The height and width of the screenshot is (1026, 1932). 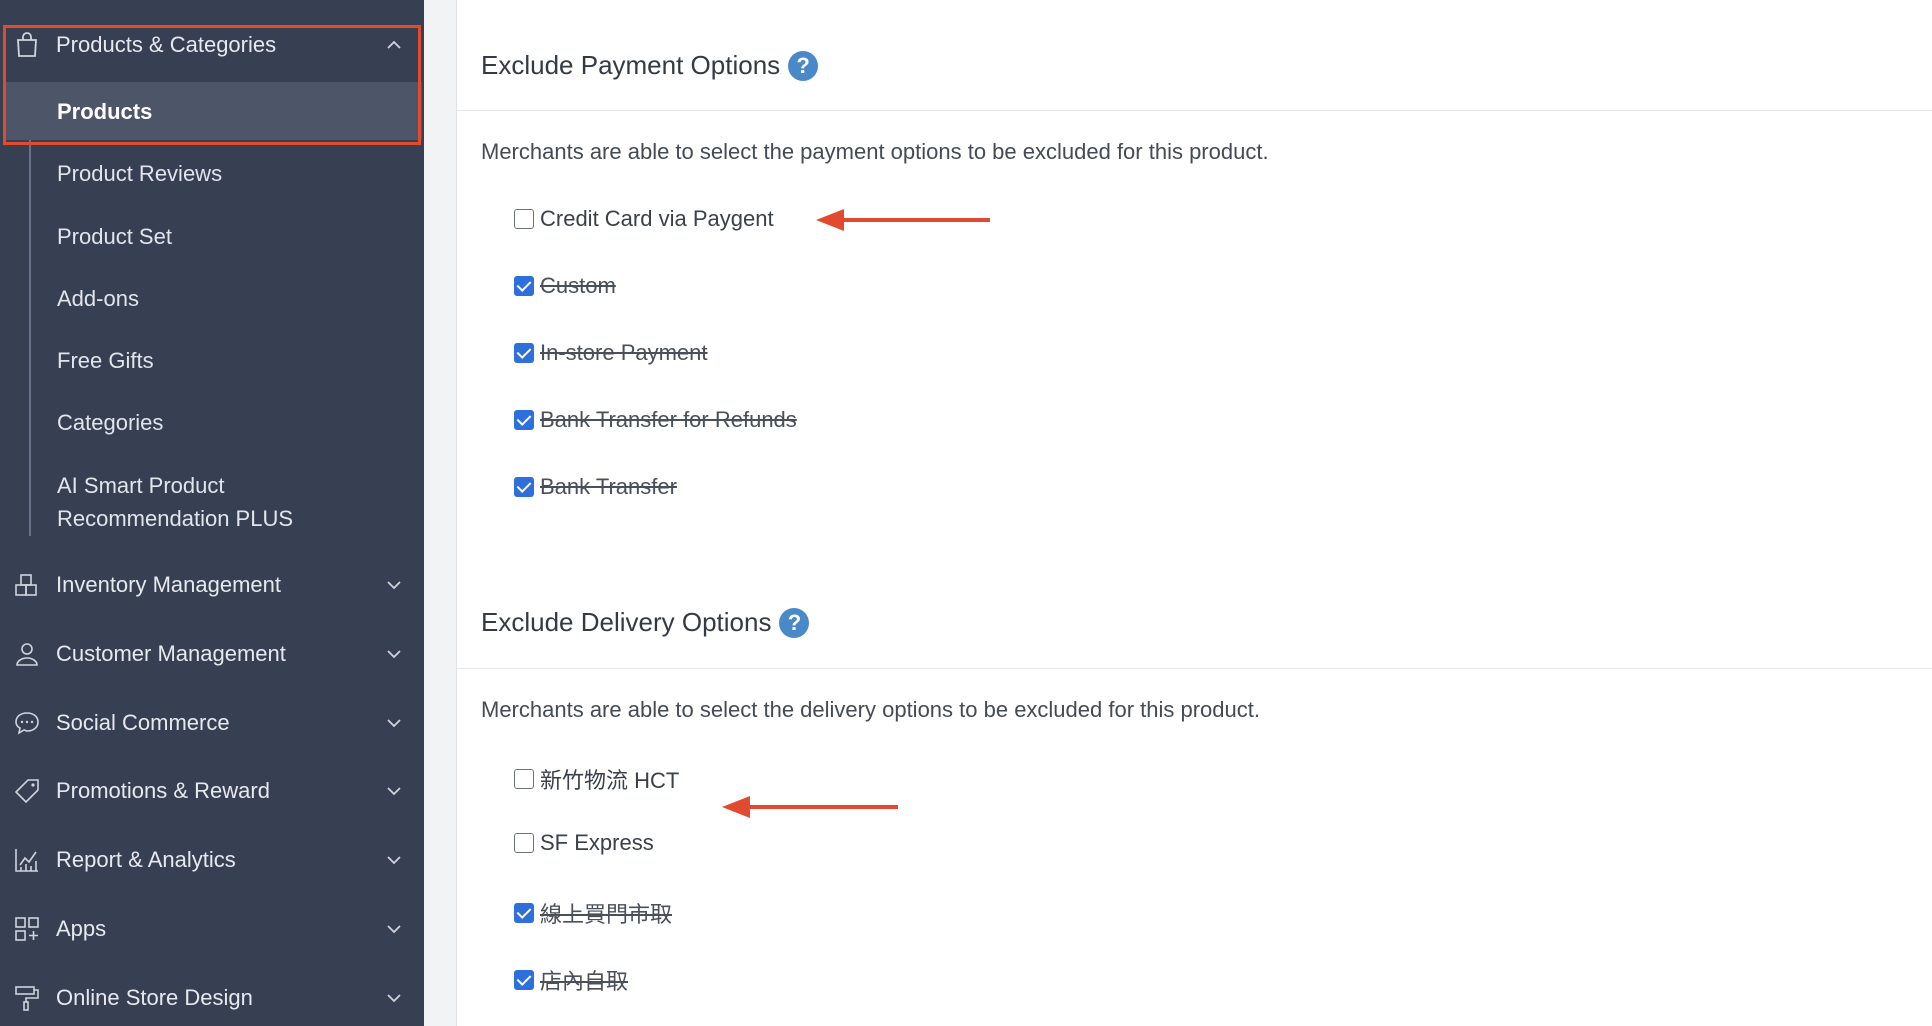 I want to click on nav-group-label: Apps, so click(x=81, y=928).